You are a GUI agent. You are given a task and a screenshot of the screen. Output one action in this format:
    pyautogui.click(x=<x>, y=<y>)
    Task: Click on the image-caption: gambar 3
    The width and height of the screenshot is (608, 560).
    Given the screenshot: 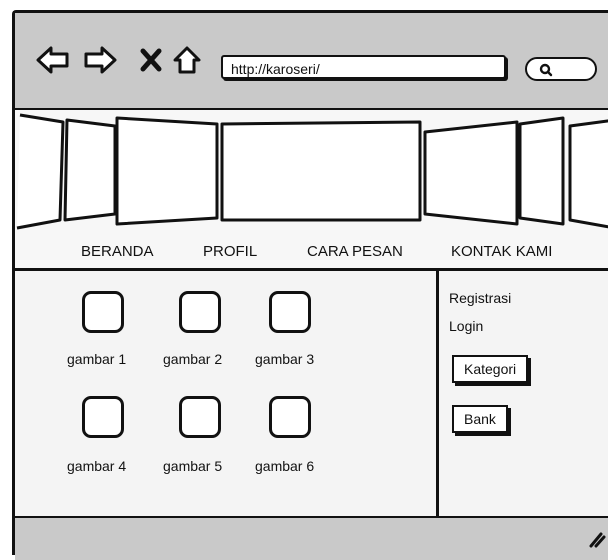 What is the action you would take?
    pyautogui.click(x=285, y=359)
    